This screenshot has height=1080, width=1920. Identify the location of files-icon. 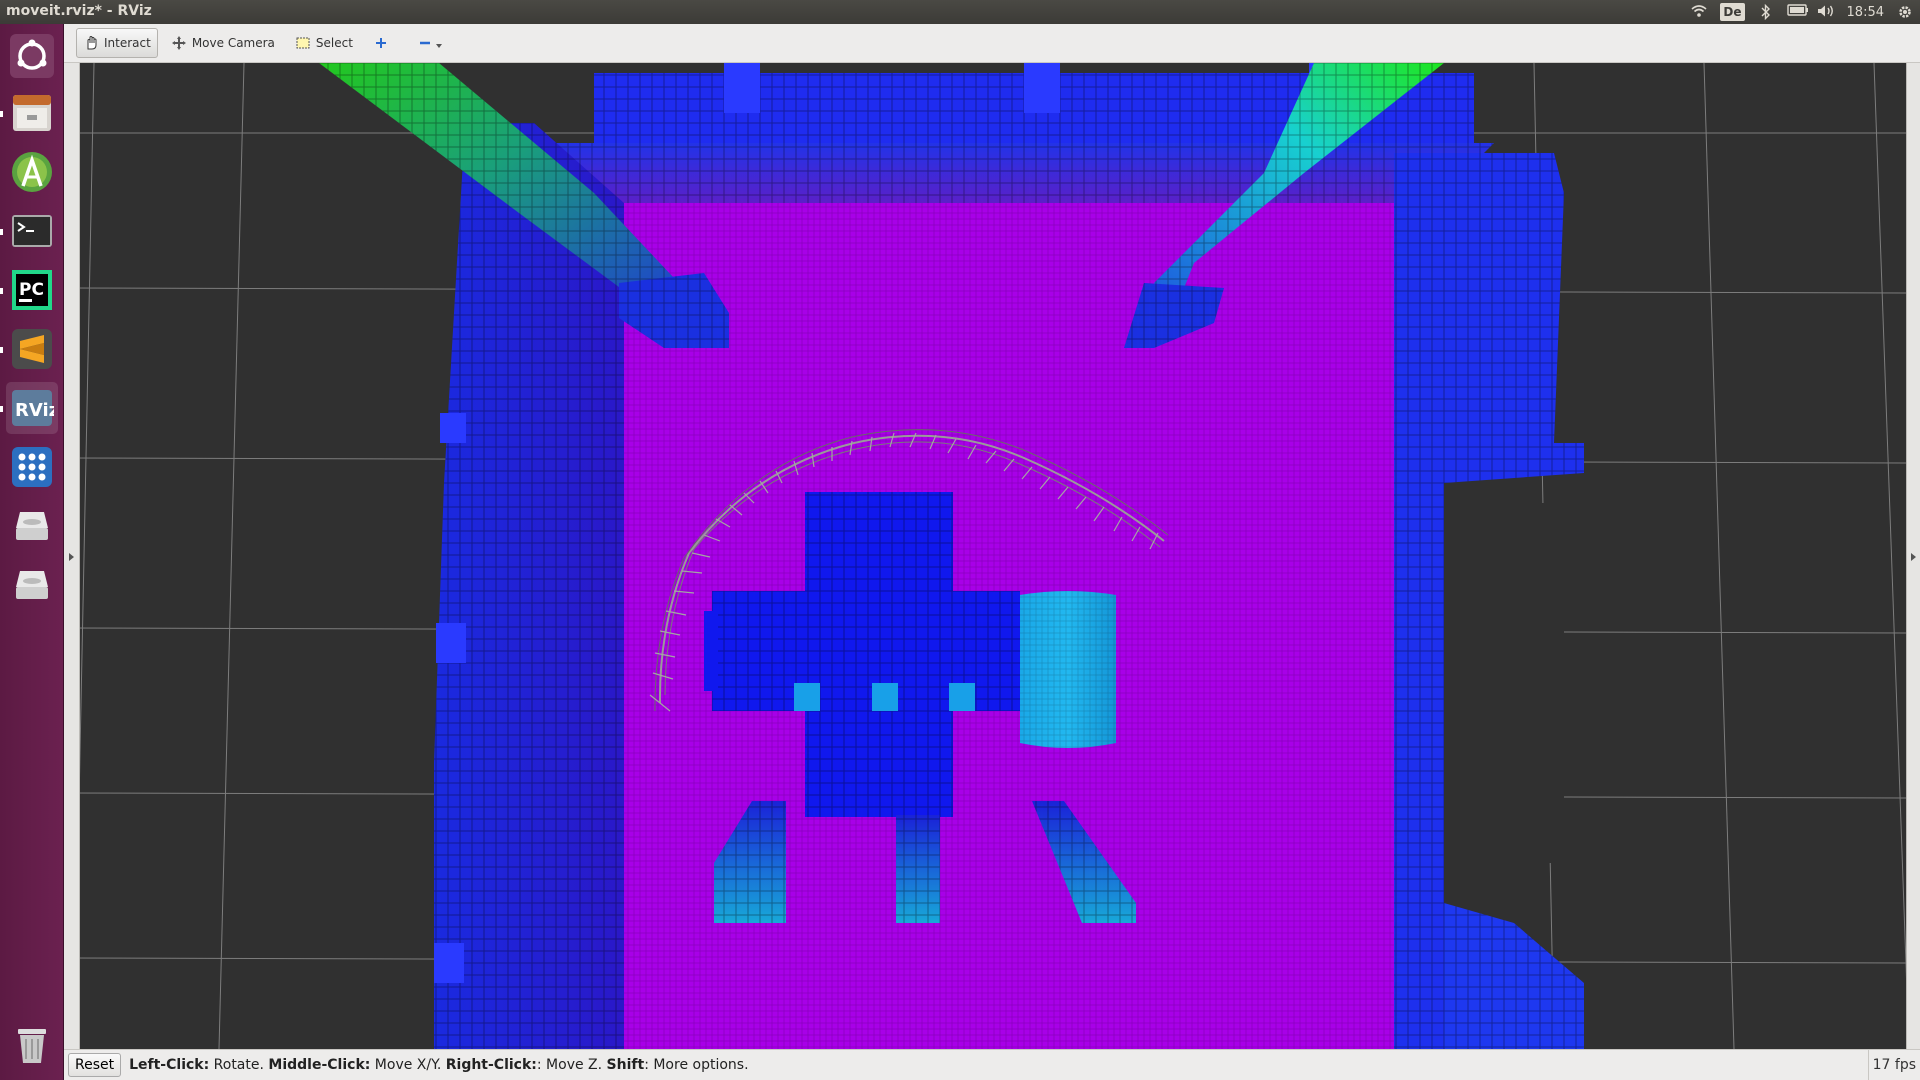
(32, 113).